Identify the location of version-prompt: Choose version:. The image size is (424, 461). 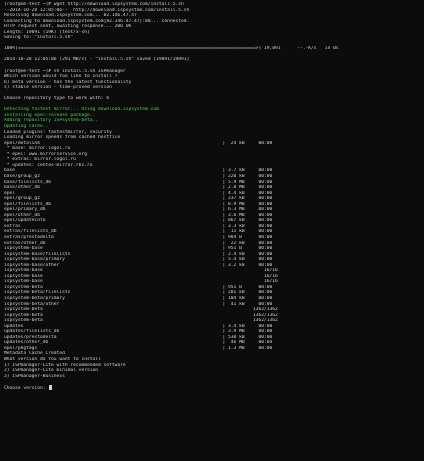
(26, 388).